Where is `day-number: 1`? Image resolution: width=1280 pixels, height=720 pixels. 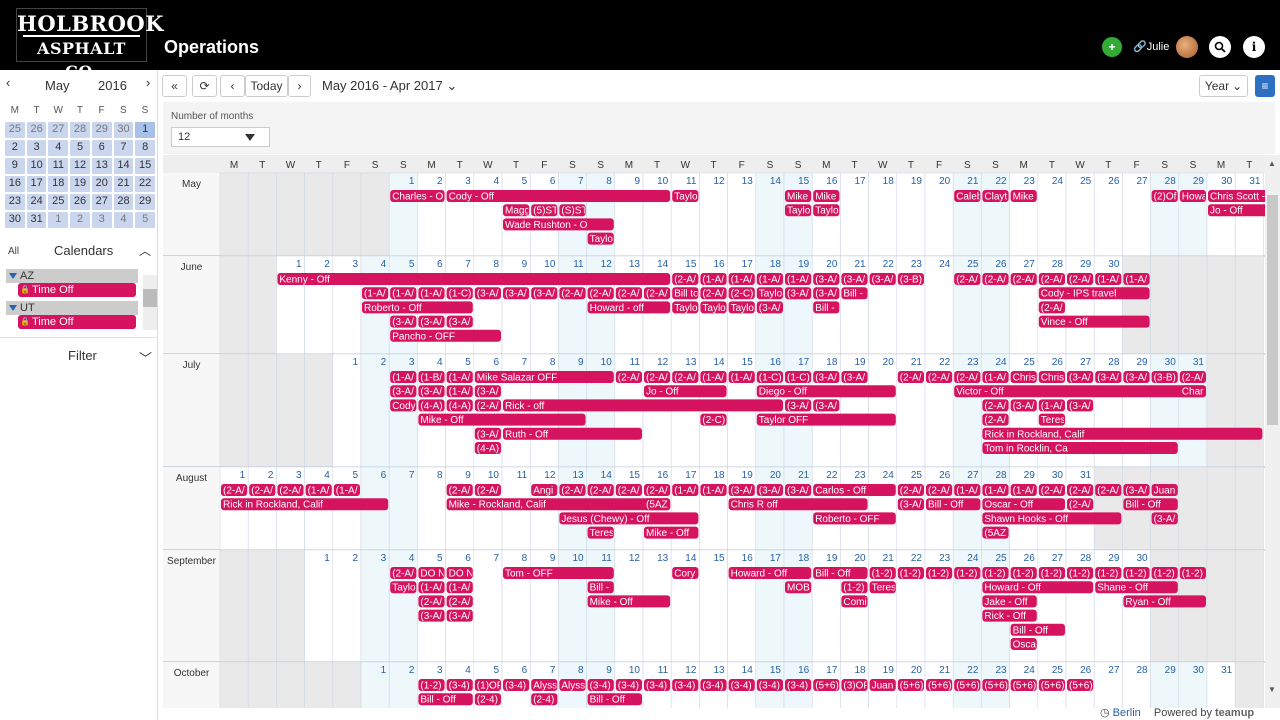 day-number: 1 is located at coordinates (243, 475).